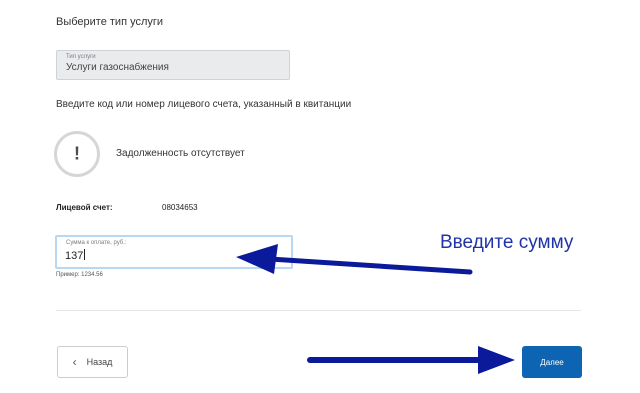 The width and height of the screenshot is (640, 393). I want to click on annotation-arrows, so click(375, 309).